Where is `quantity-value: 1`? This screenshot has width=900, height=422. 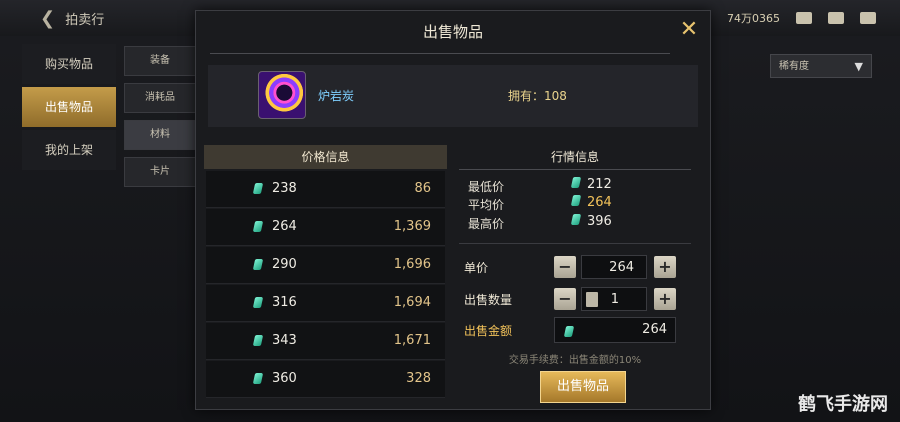 quantity-value: 1 is located at coordinates (614, 299).